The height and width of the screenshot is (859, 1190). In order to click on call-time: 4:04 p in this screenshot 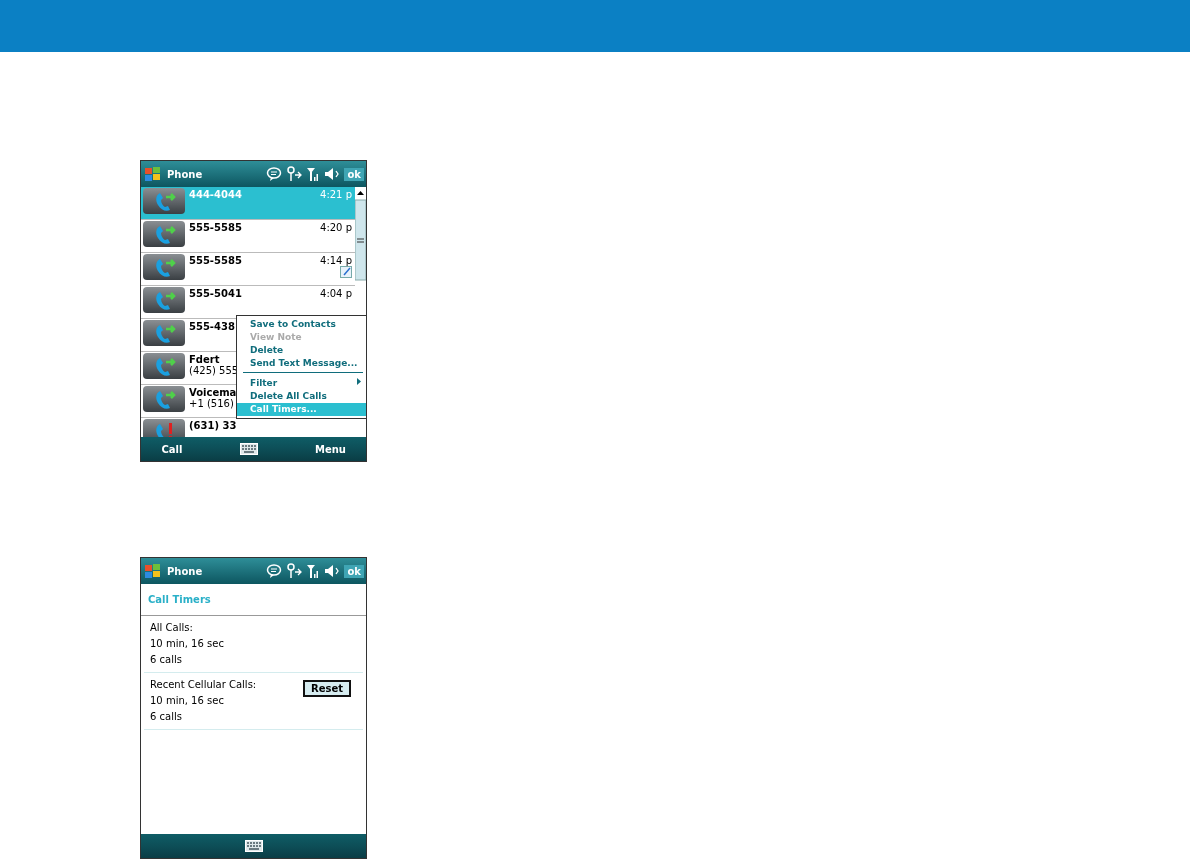, I will do `click(336, 293)`.